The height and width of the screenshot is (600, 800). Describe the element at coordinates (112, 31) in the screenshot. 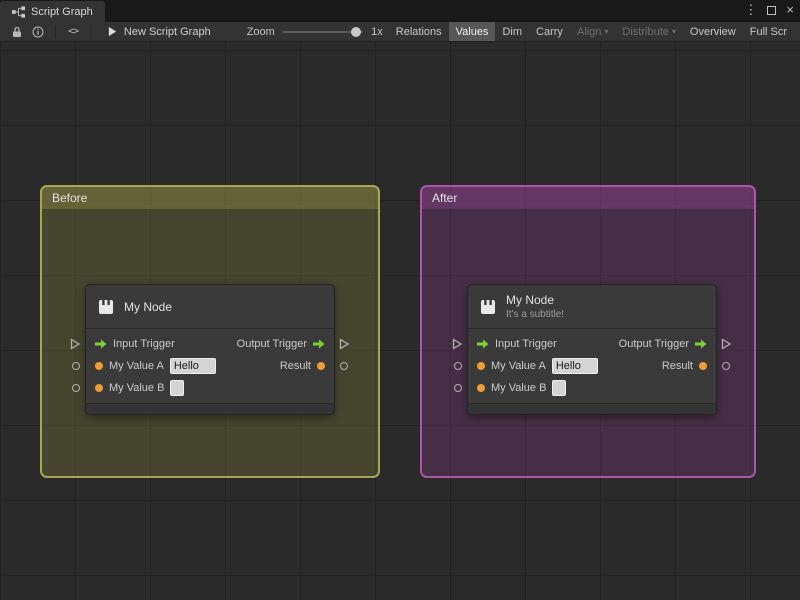

I see `graph-asset-icon` at that location.